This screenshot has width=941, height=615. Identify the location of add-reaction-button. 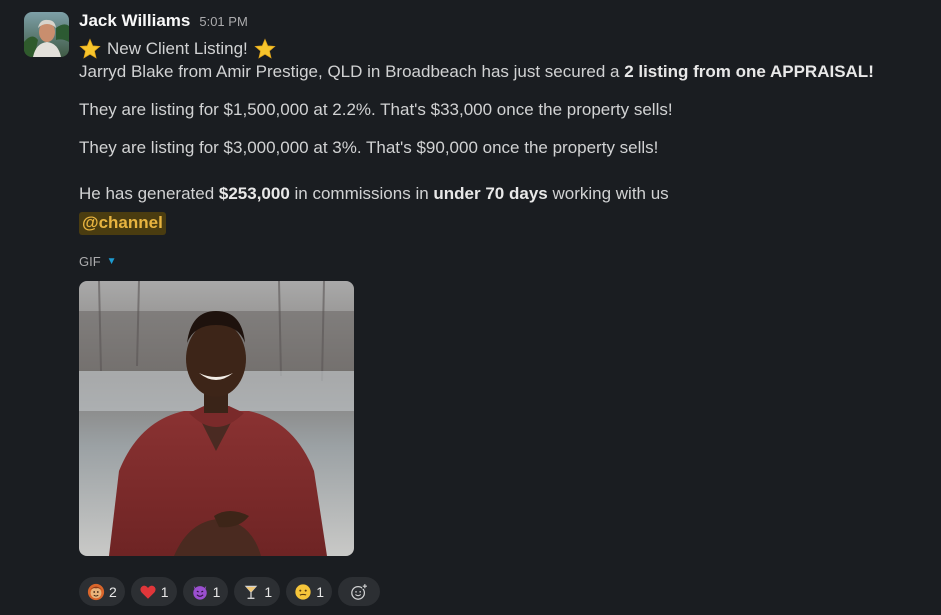
(358, 591).